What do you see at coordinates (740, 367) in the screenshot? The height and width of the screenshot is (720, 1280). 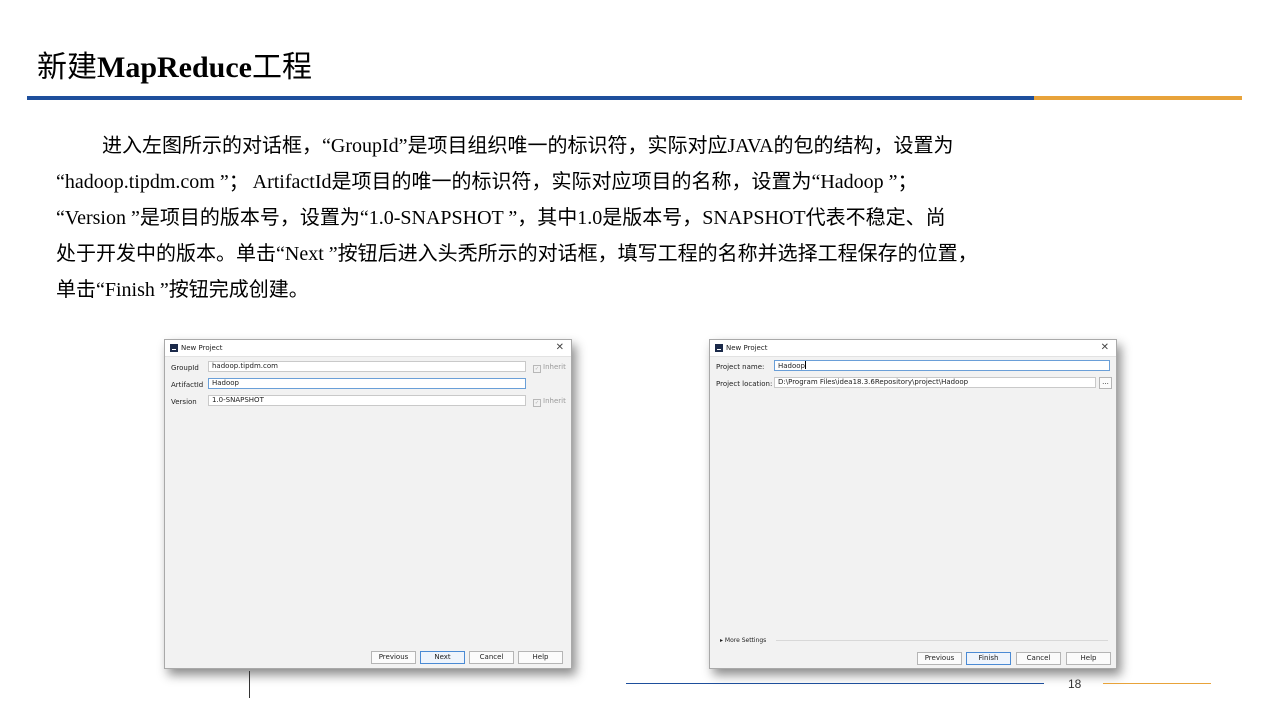 I see `project-name-label: Project name:` at bounding box center [740, 367].